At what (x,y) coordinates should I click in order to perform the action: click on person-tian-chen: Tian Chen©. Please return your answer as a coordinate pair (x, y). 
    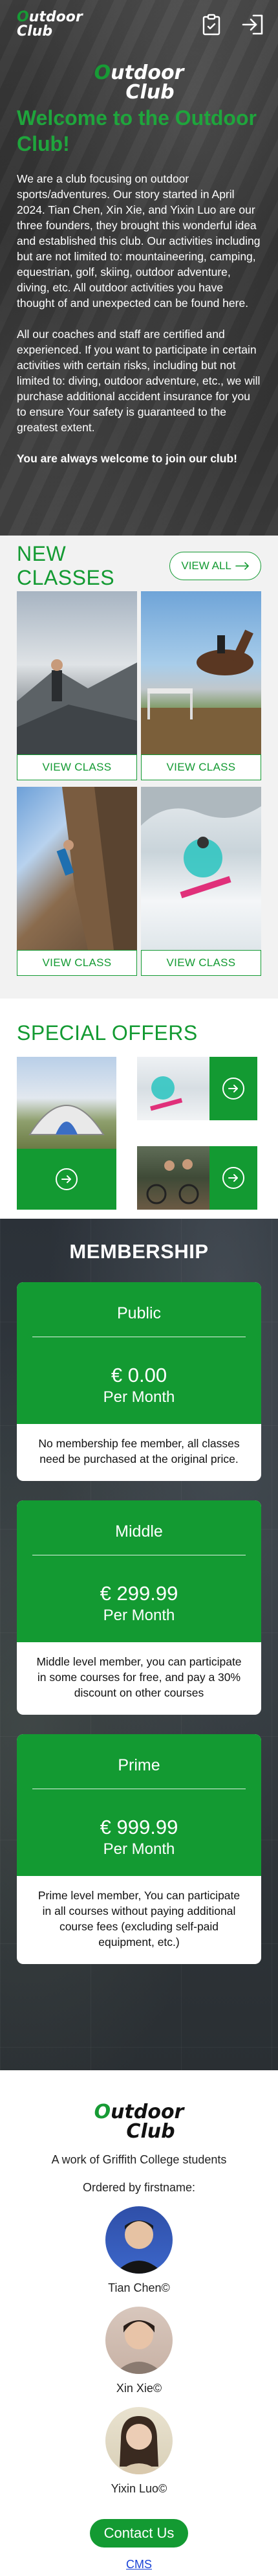
    Looking at the image, I should click on (139, 2250).